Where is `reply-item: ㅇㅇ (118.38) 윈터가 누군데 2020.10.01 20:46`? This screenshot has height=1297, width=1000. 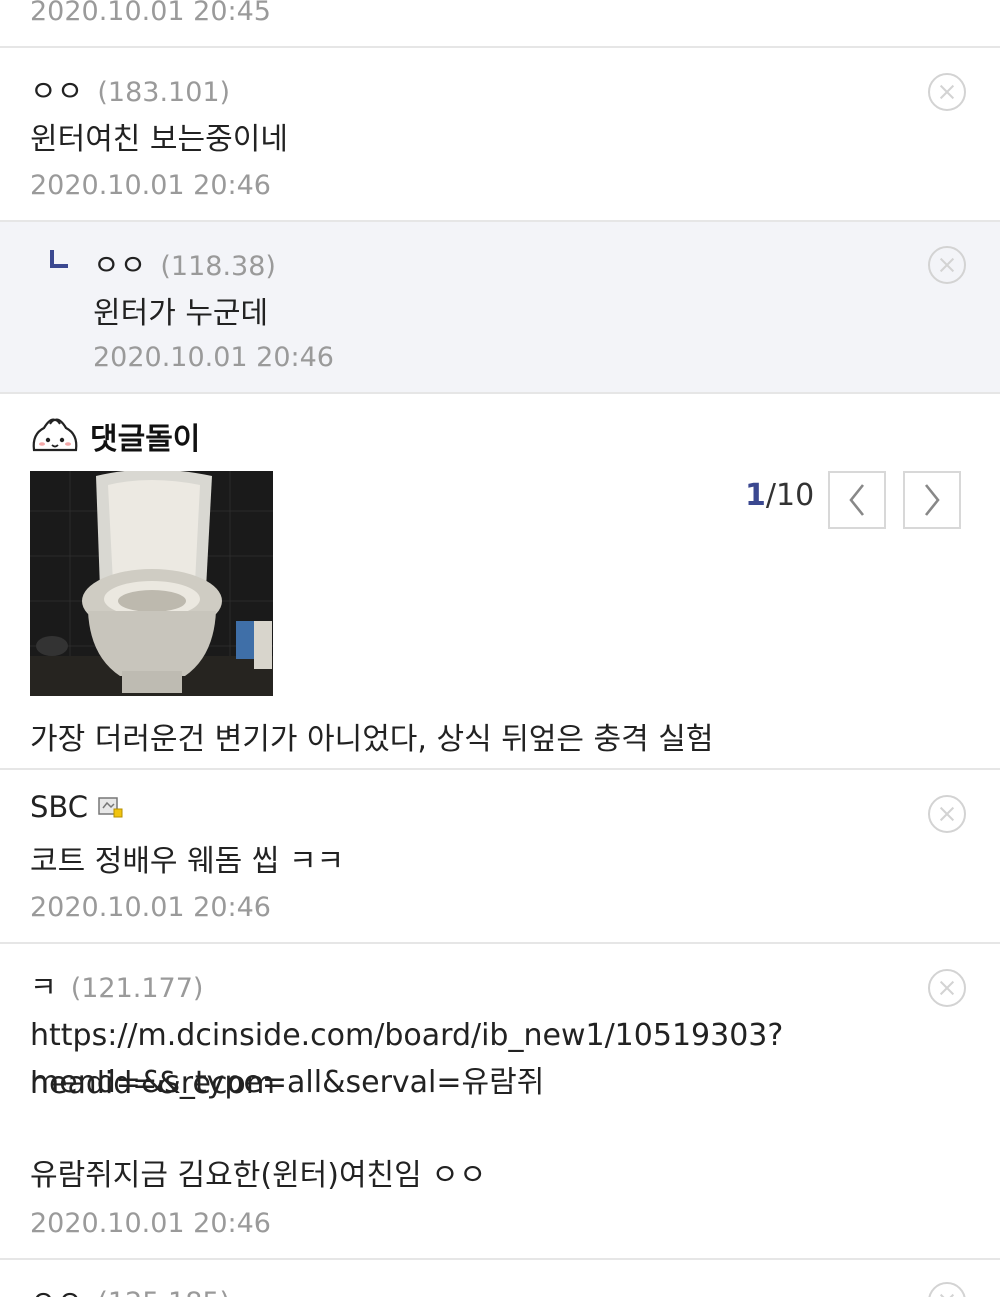 reply-item: ㅇㅇ (118.38) 윈터가 누군데 2020.10.01 20:46 is located at coordinates (500, 308).